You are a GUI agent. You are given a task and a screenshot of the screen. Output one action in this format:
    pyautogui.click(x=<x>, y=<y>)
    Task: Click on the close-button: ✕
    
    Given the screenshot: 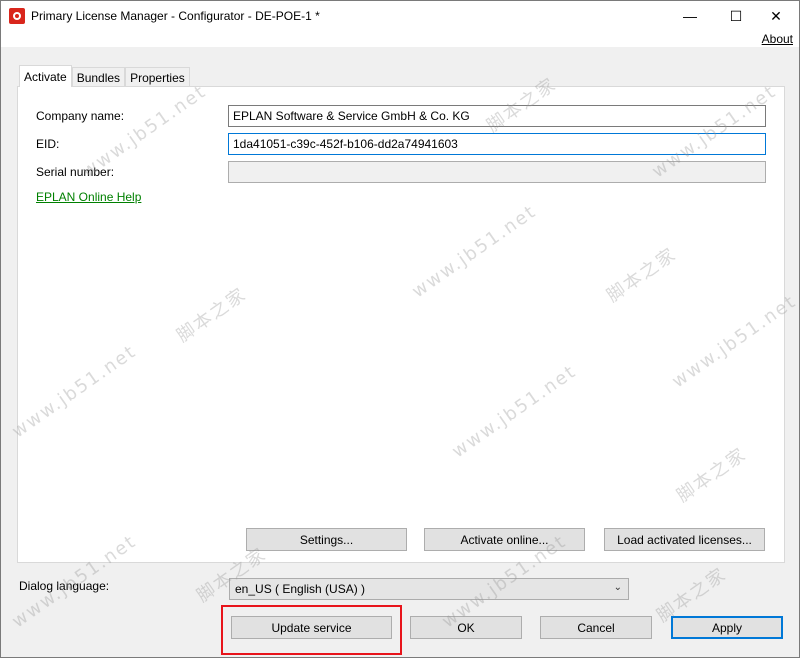 What is the action you would take?
    pyautogui.click(x=776, y=16)
    